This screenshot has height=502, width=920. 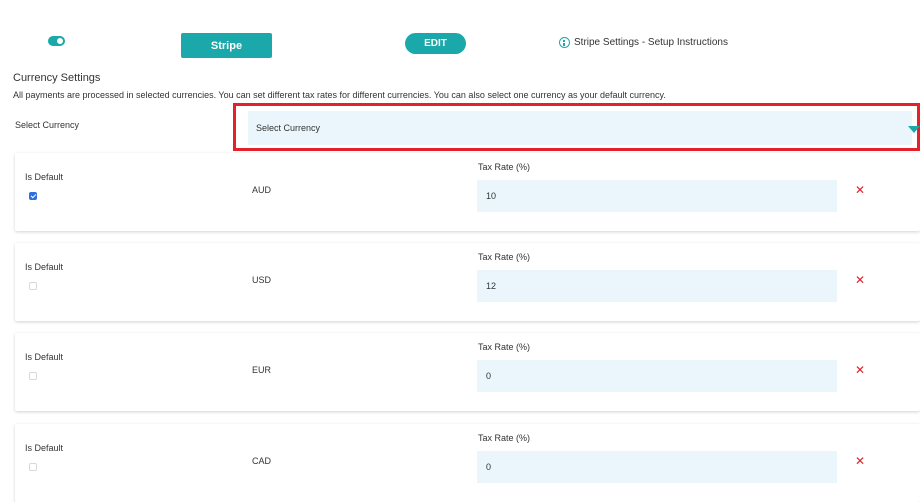 What do you see at coordinates (262, 190) in the screenshot?
I see `currency-code: AUD` at bounding box center [262, 190].